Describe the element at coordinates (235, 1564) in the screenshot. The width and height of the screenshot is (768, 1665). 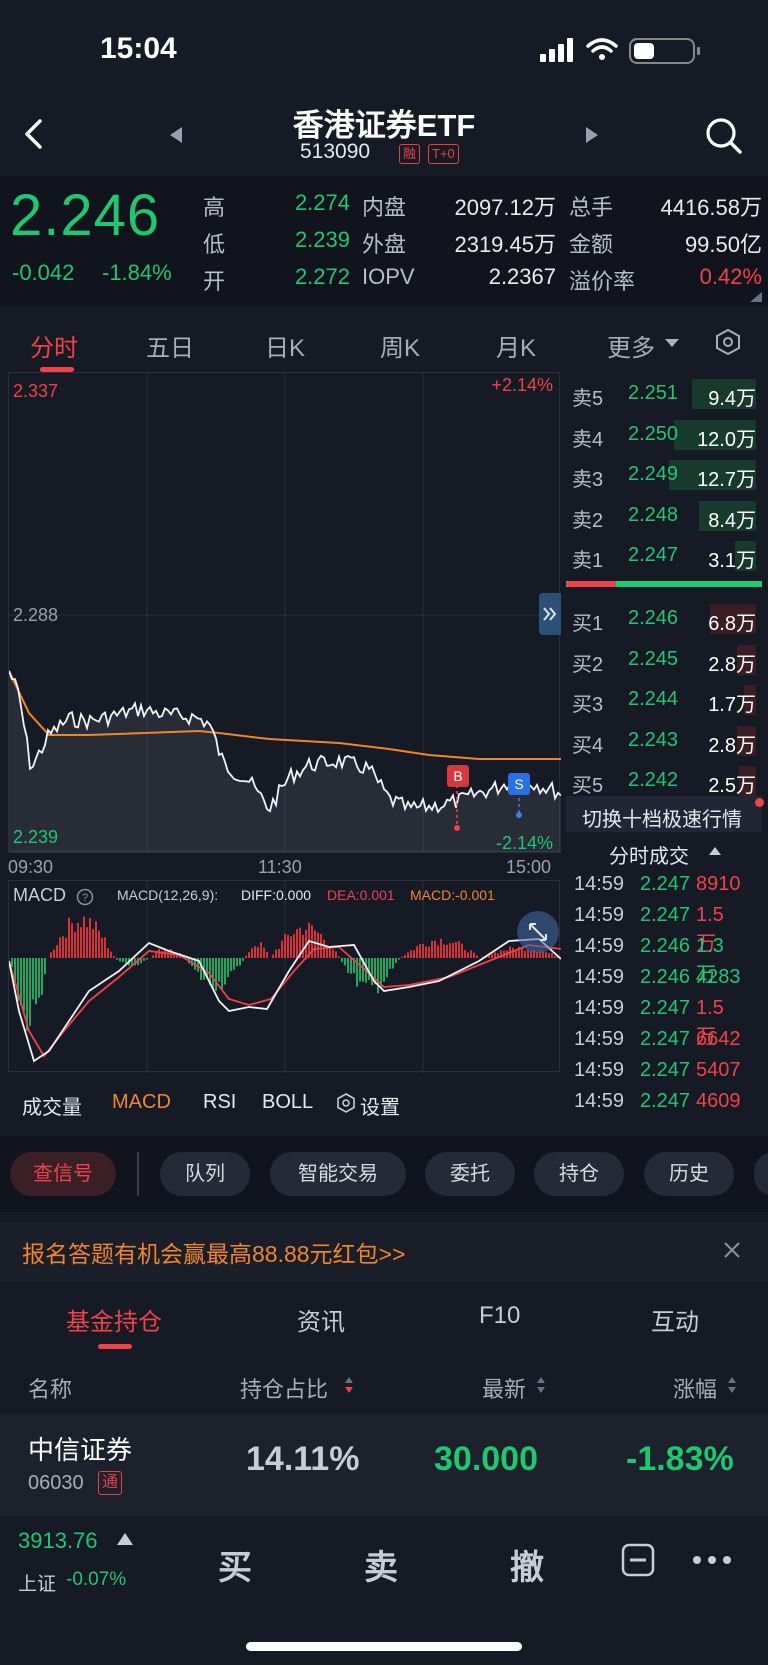
I see `buy-button: 买` at that location.